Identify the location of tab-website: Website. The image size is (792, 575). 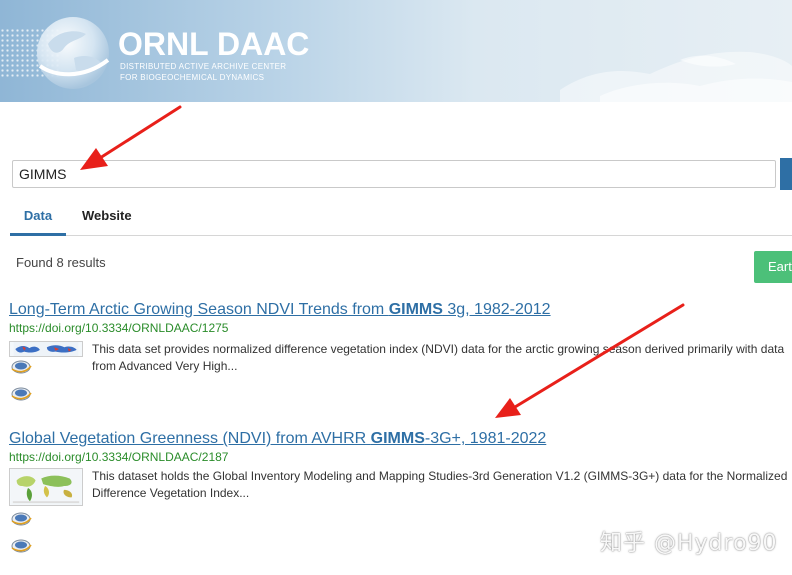
(112, 218).